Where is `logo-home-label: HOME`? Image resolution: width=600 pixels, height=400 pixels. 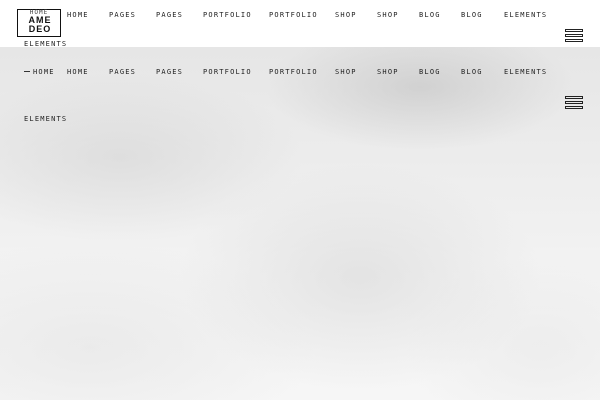
logo-home-label: HOME is located at coordinates (39, 12).